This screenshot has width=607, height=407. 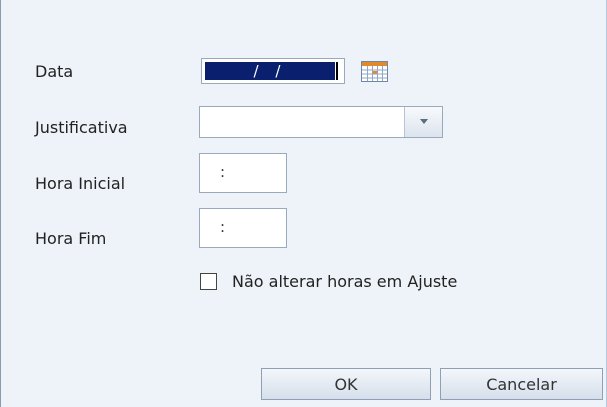 What do you see at coordinates (81, 127) in the screenshot?
I see `justificativa-label: Justificativa` at bounding box center [81, 127].